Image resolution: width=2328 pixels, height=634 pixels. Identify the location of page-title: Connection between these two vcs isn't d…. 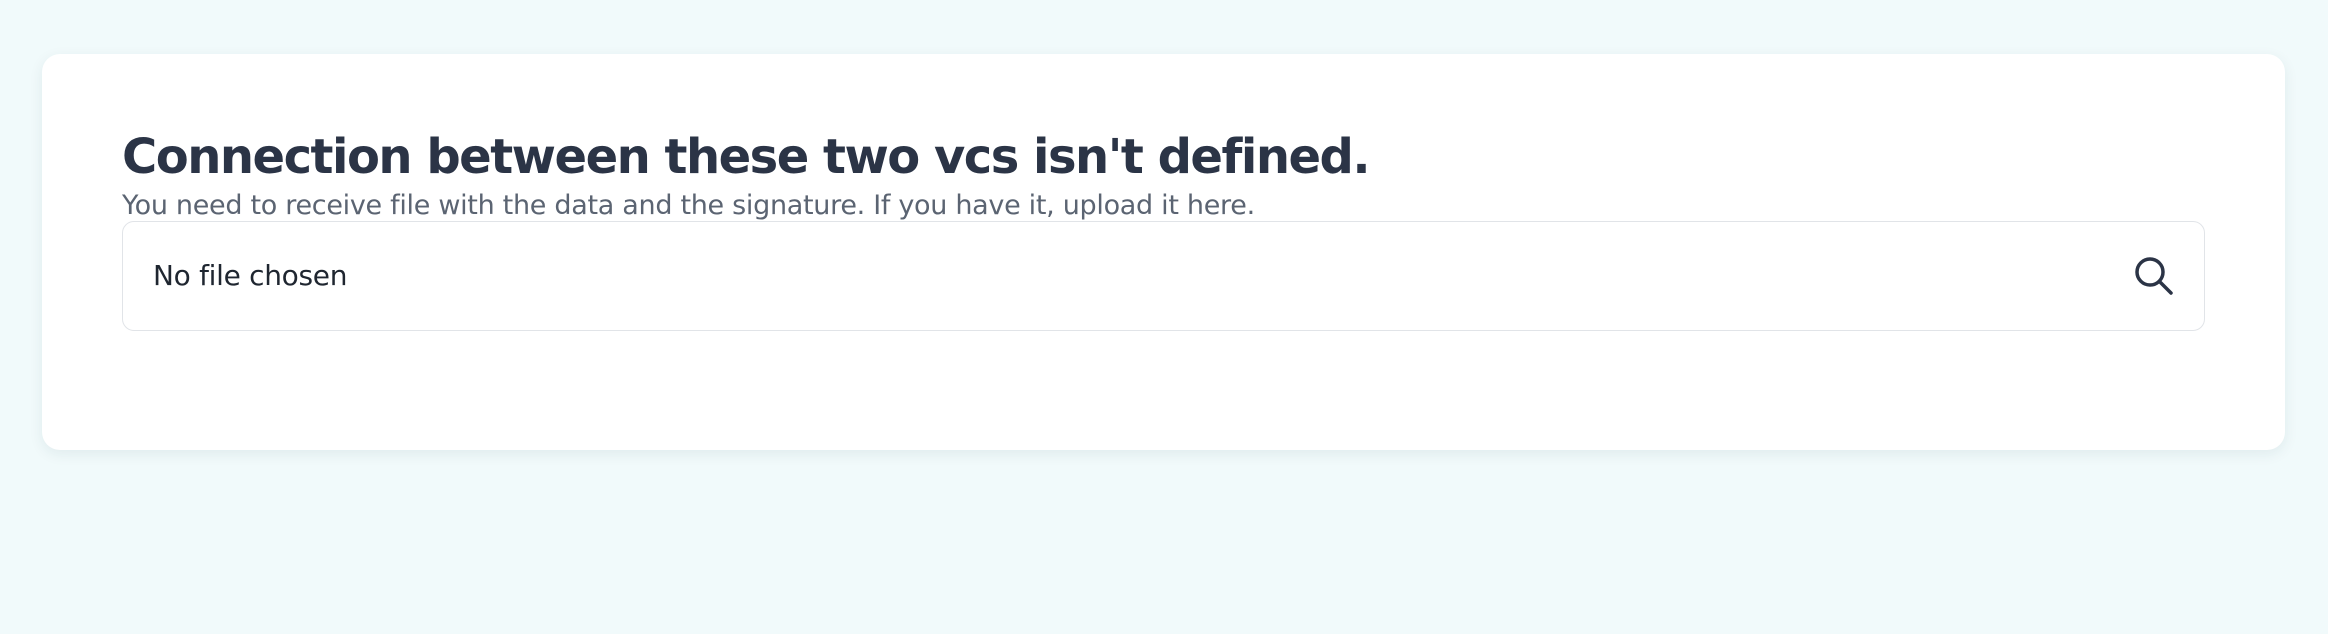
(746, 157).